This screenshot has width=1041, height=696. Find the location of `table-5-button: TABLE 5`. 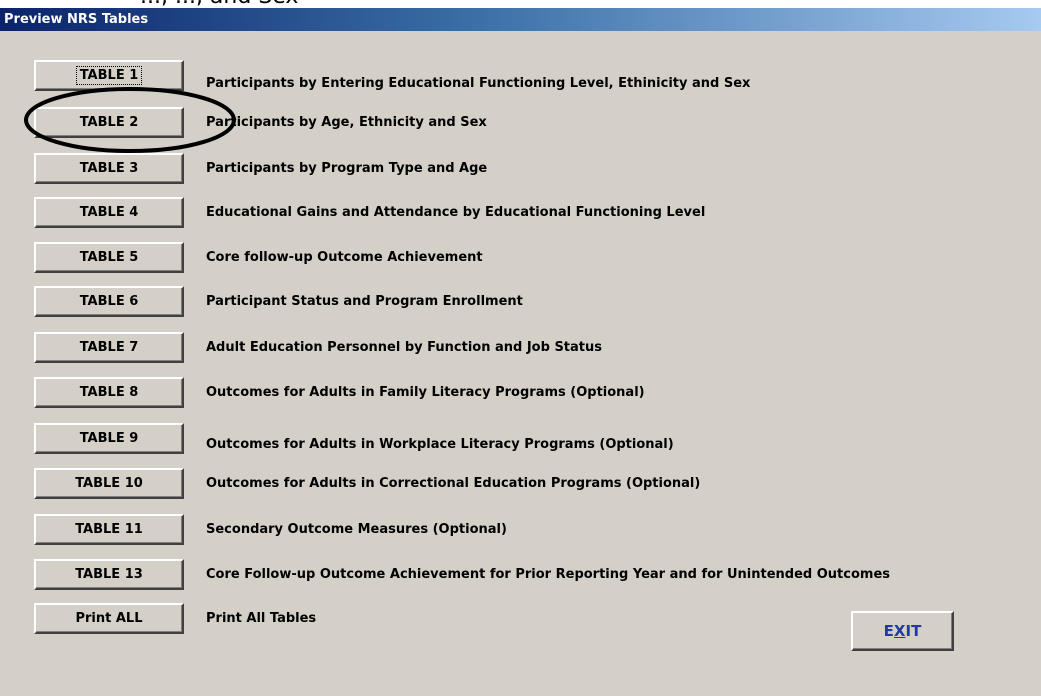

table-5-button: TABLE 5 is located at coordinates (109, 257).